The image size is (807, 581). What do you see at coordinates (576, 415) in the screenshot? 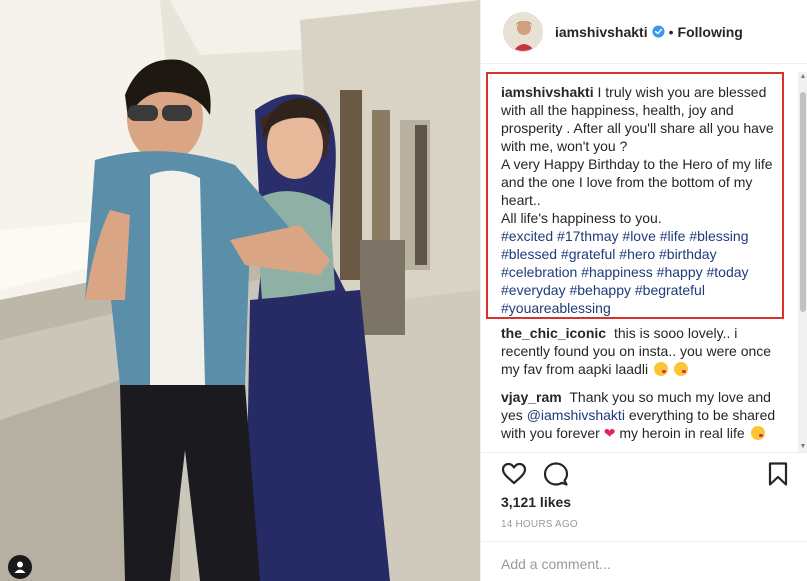
I see `comment-mention: @iamshivshakti` at bounding box center [576, 415].